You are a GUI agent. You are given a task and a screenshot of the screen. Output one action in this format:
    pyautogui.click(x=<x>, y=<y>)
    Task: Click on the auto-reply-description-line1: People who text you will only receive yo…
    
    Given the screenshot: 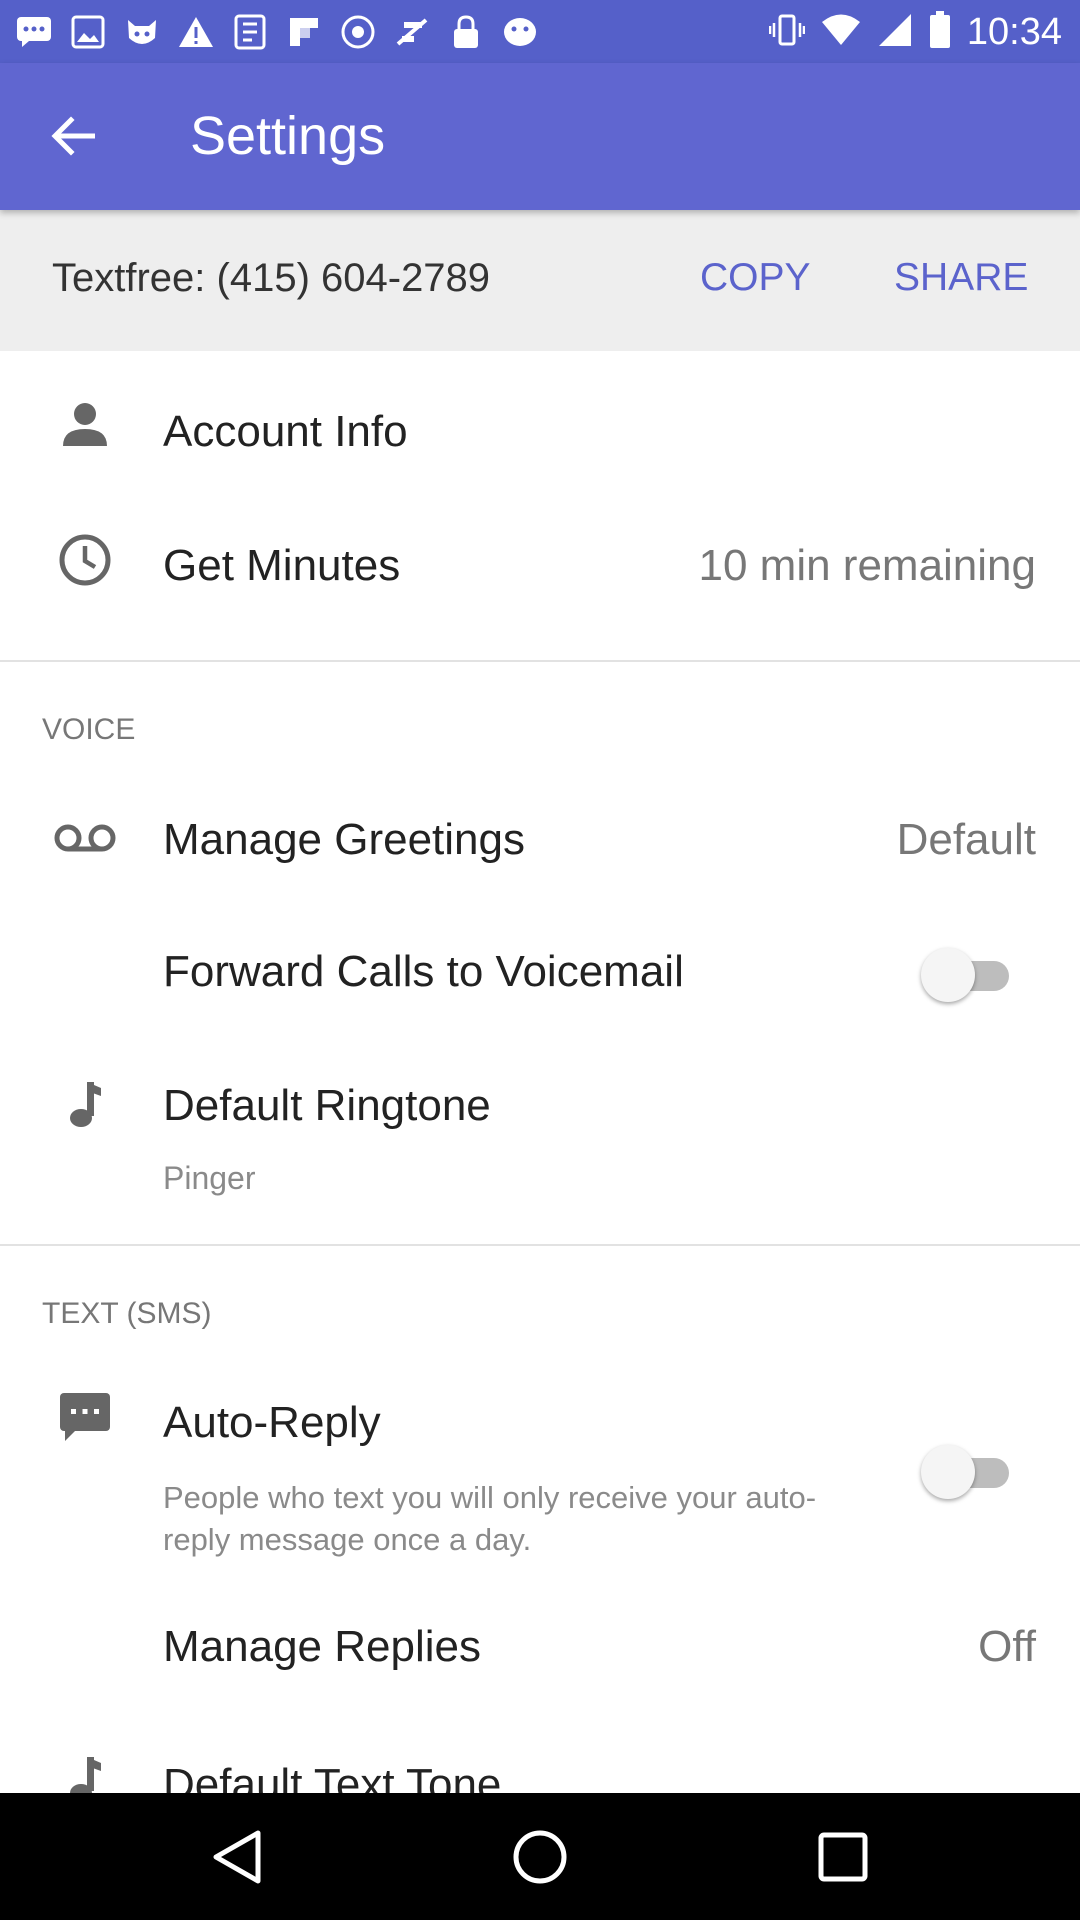 What is the action you would take?
    pyautogui.click(x=490, y=1497)
    